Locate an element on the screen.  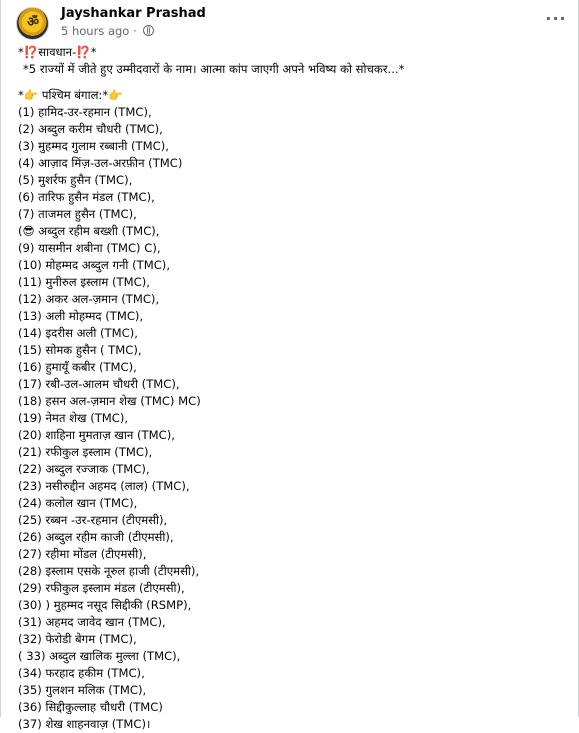
candidate-line: (13) अली मोहम्मद (TMC), is located at coordinates (81, 316).